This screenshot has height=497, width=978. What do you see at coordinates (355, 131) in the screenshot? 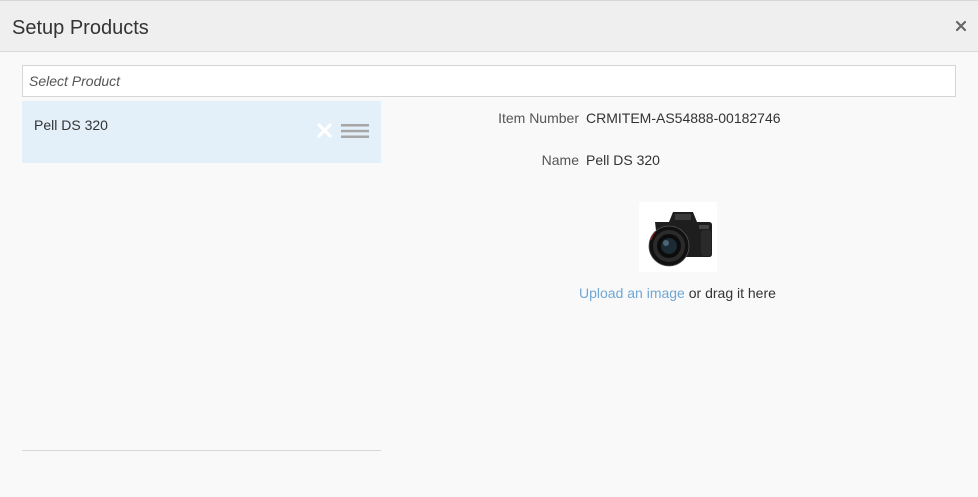
I see `drag-handle-icon` at bounding box center [355, 131].